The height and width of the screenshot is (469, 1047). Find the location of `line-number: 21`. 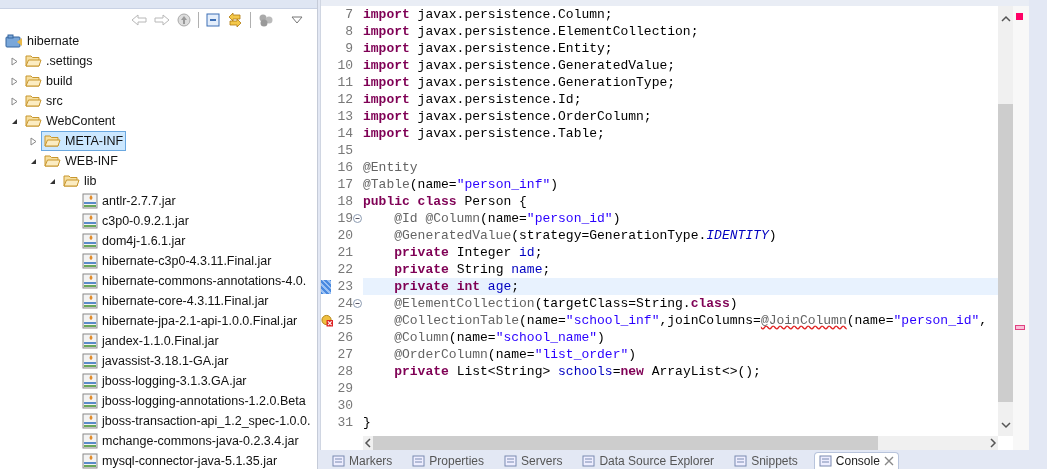

line-number: 21 is located at coordinates (344, 252).